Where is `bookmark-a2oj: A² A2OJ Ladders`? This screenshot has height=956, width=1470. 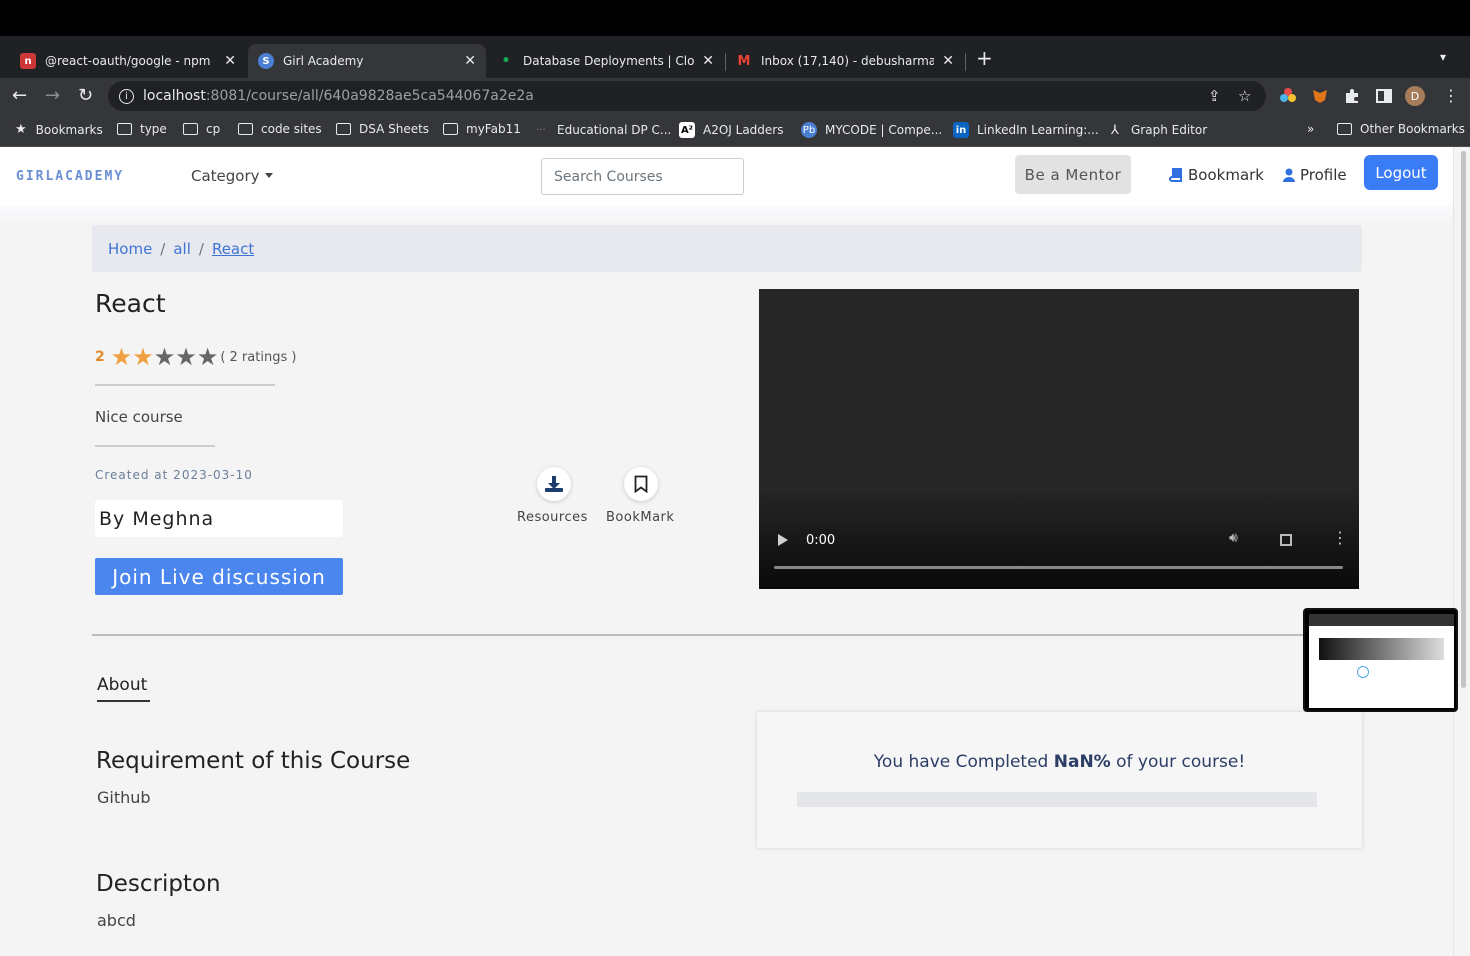 bookmark-a2oj: A² A2OJ Ladders is located at coordinates (731, 130).